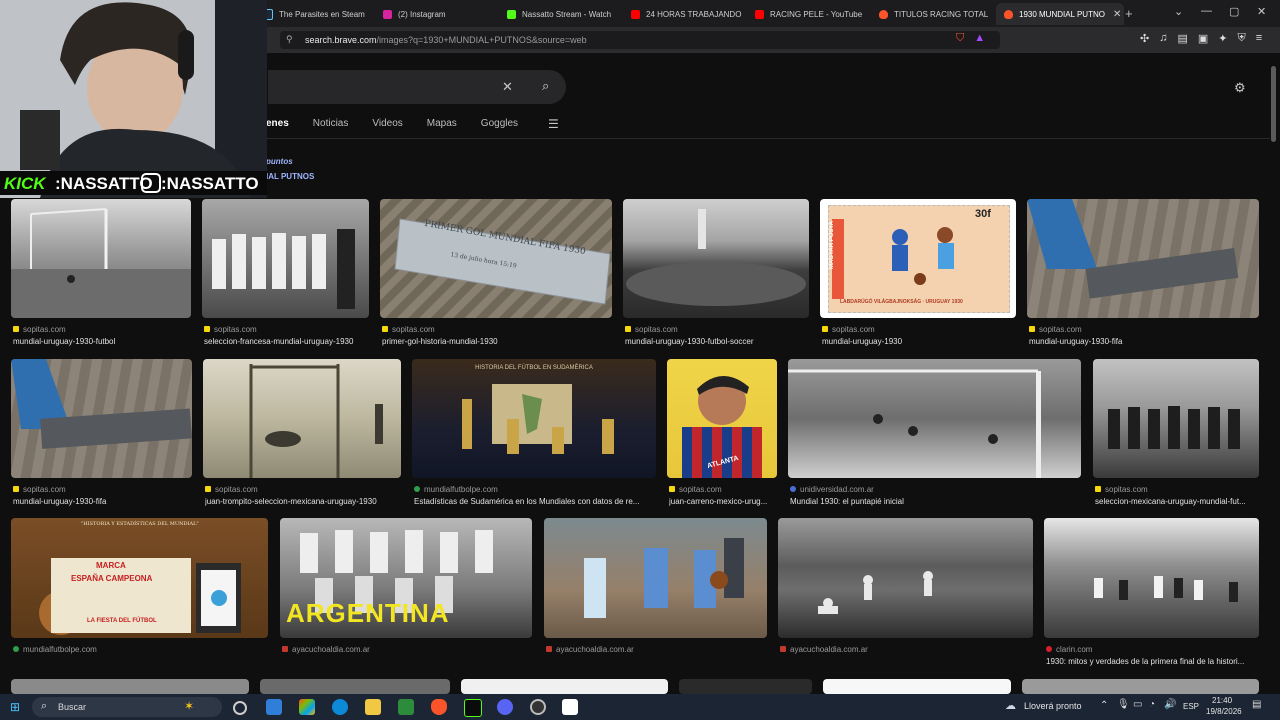 This screenshot has width=1280, height=720. What do you see at coordinates (307, 707) in the screenshot?
I see `copilot-icon` at bounding box center [307, 707].